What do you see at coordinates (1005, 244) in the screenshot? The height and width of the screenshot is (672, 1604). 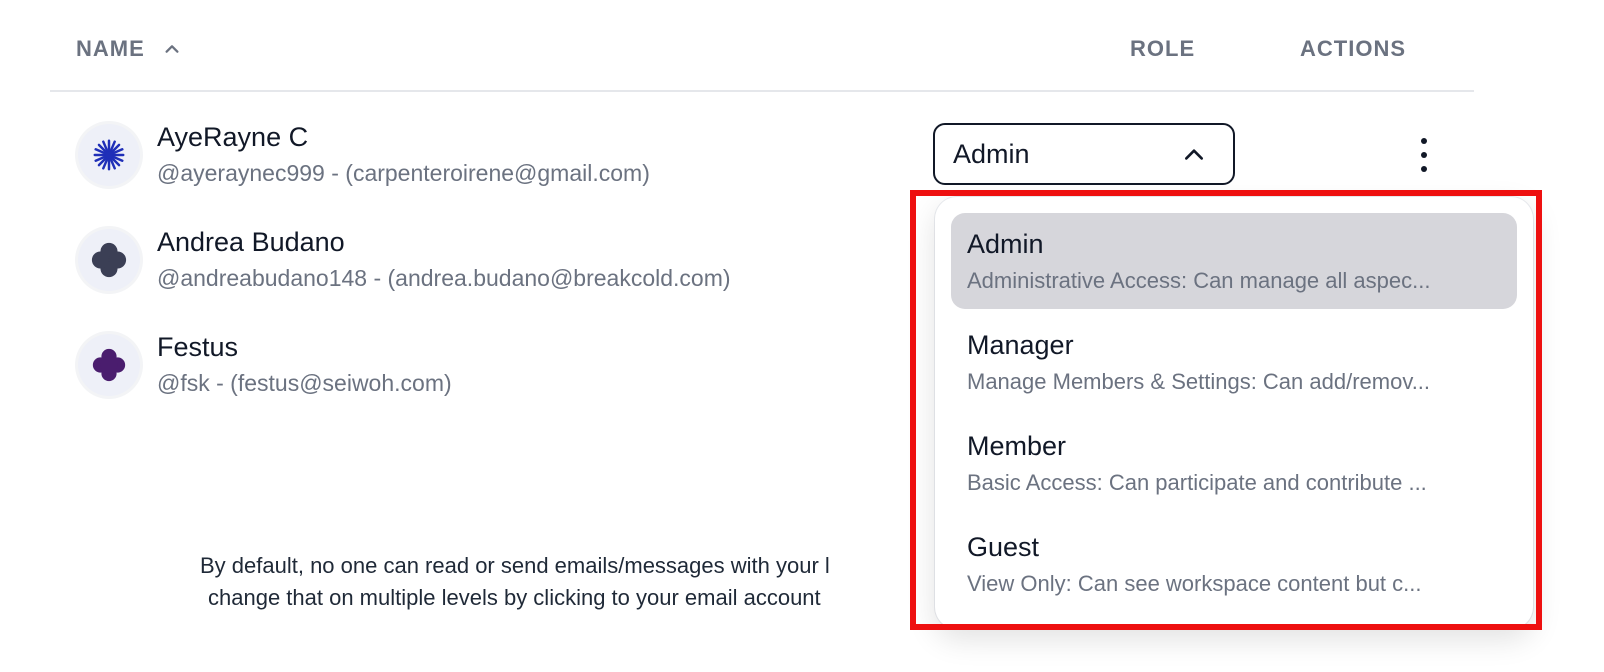 I see `role-option-title: Admin` at bounding box center [1005, 244].